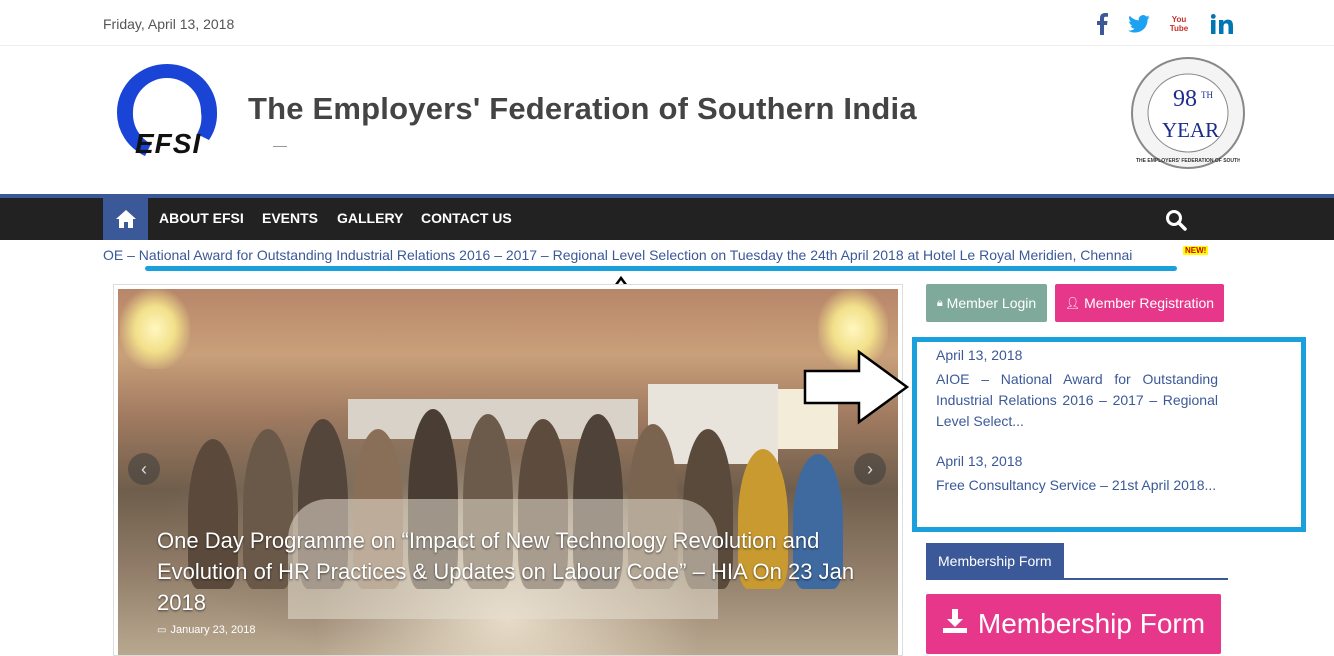  I want to click on lock-icon: 🔒︎, so click(939, 302).